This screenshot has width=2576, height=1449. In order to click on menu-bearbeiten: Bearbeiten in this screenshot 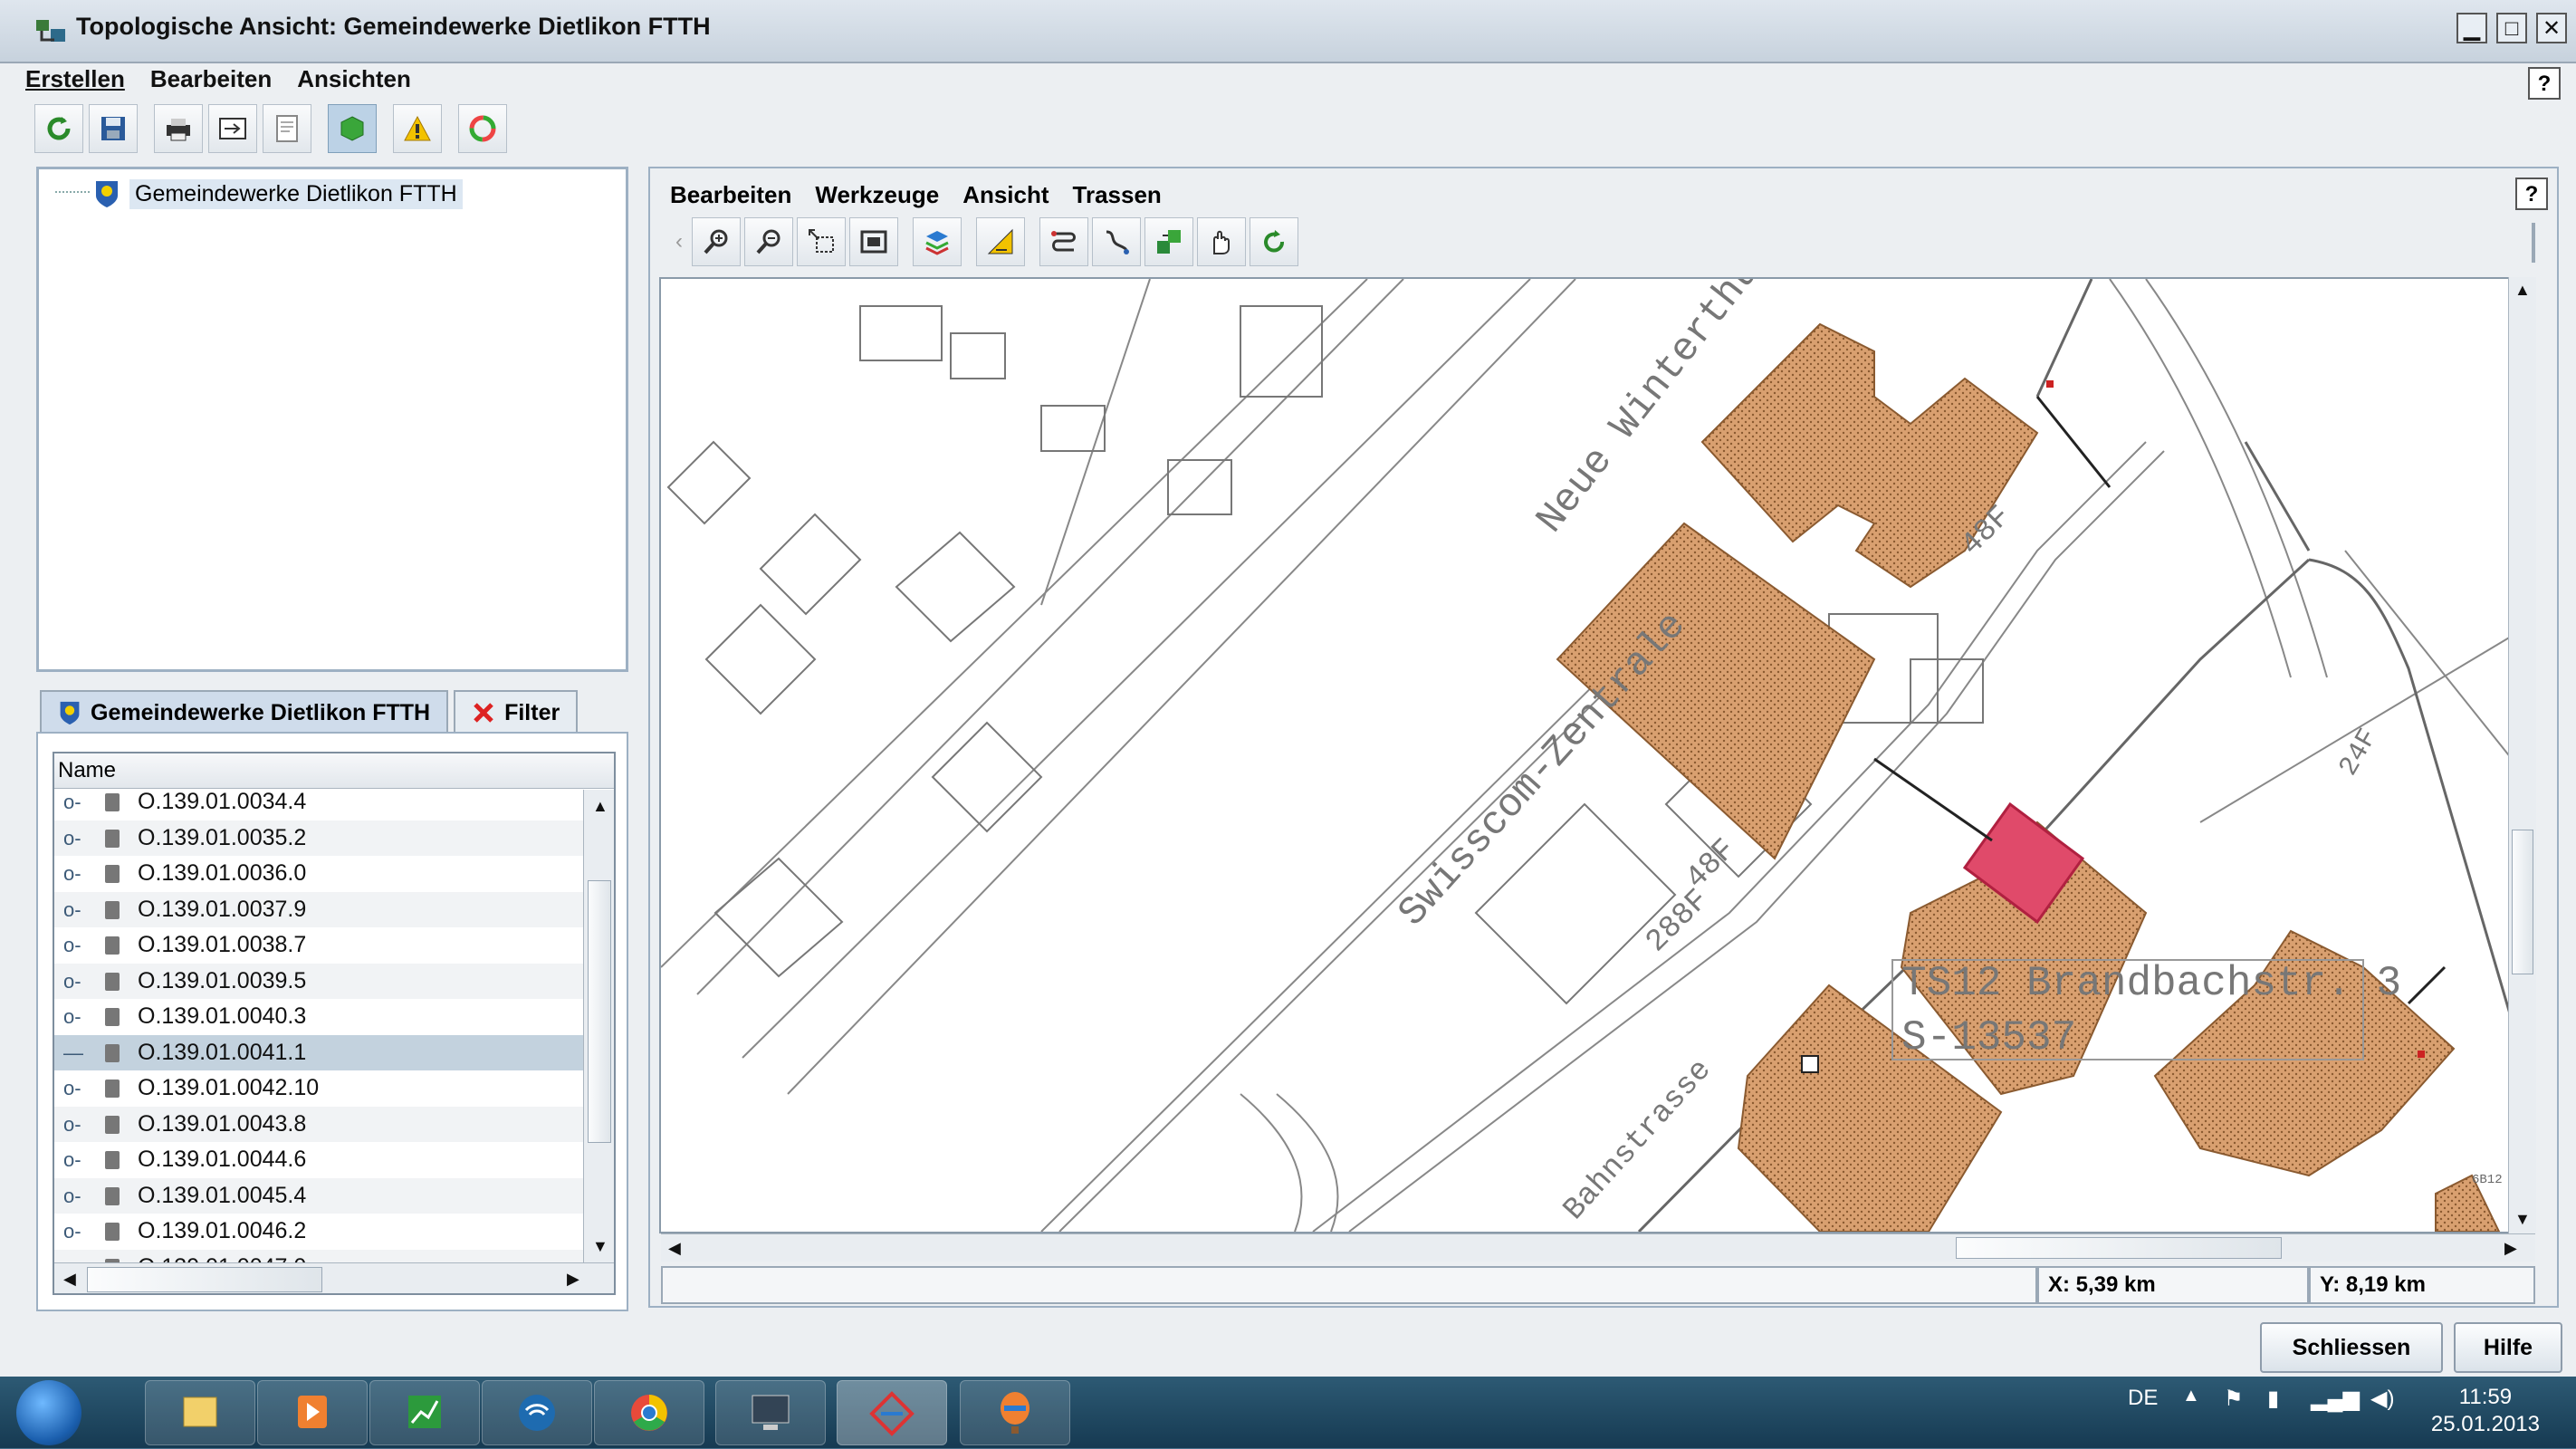, I will do `click(211, 83)`.